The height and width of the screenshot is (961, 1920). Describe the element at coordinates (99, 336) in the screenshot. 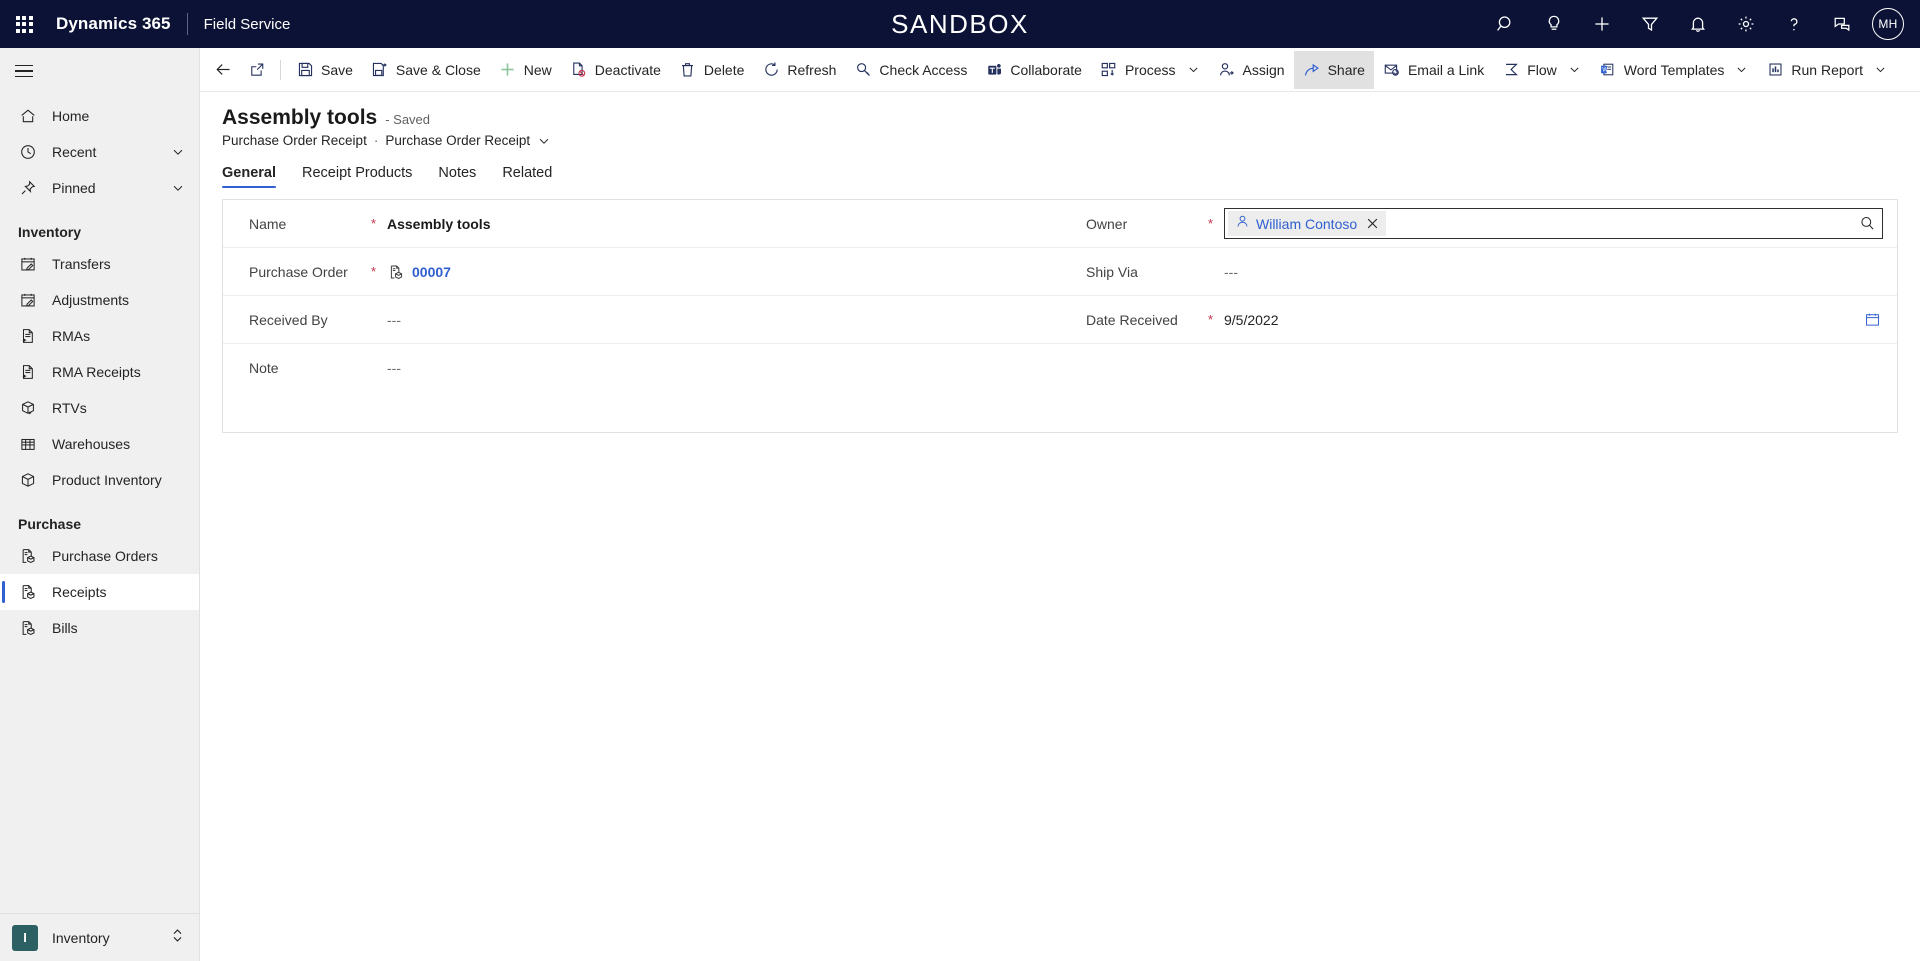

I see `sidebar-item-rmas: RMAs` at that location.